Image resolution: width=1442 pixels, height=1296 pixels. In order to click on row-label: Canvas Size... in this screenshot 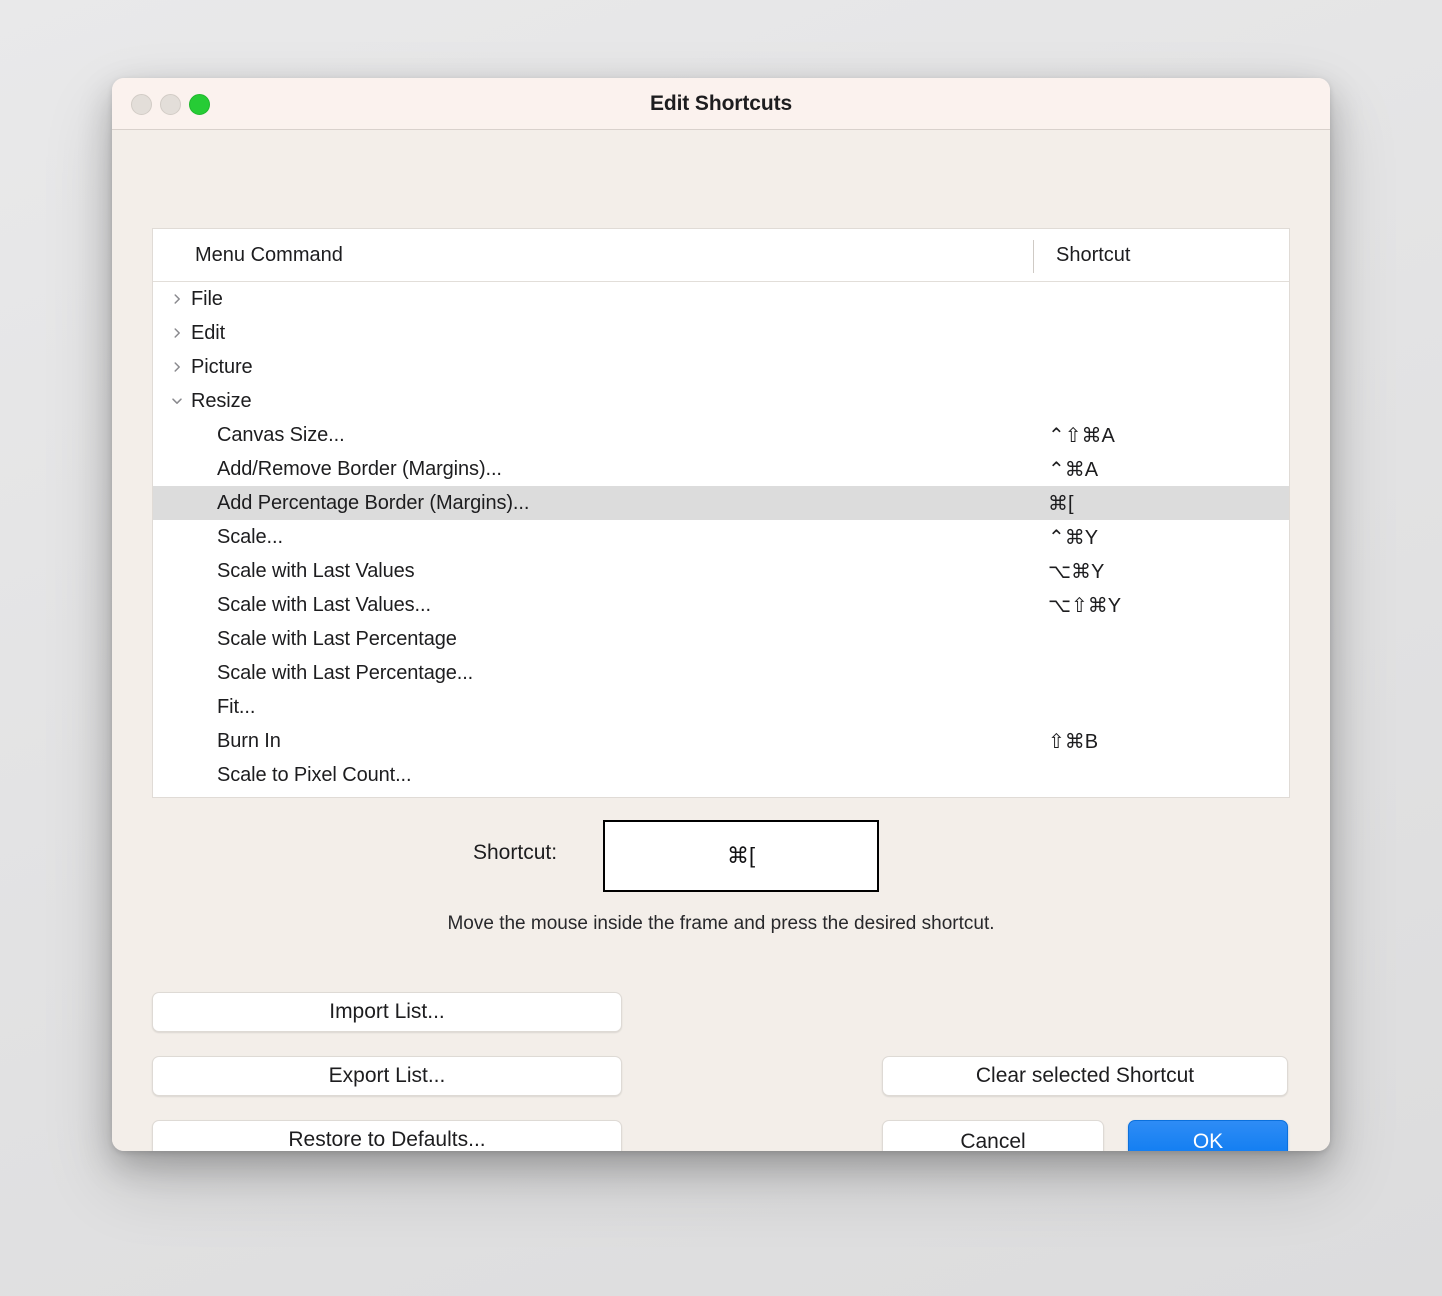, I will do `click(281, 434)`.